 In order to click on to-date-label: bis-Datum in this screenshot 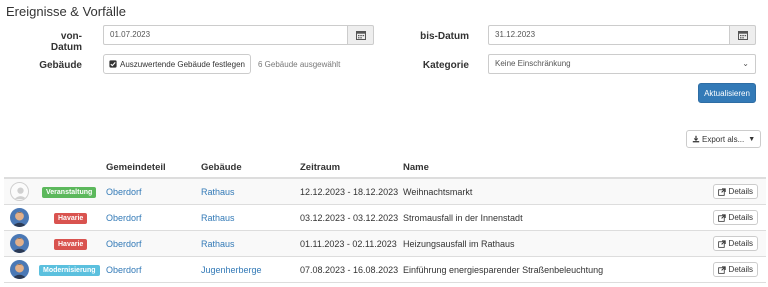, I will do `click(444, 36)`.